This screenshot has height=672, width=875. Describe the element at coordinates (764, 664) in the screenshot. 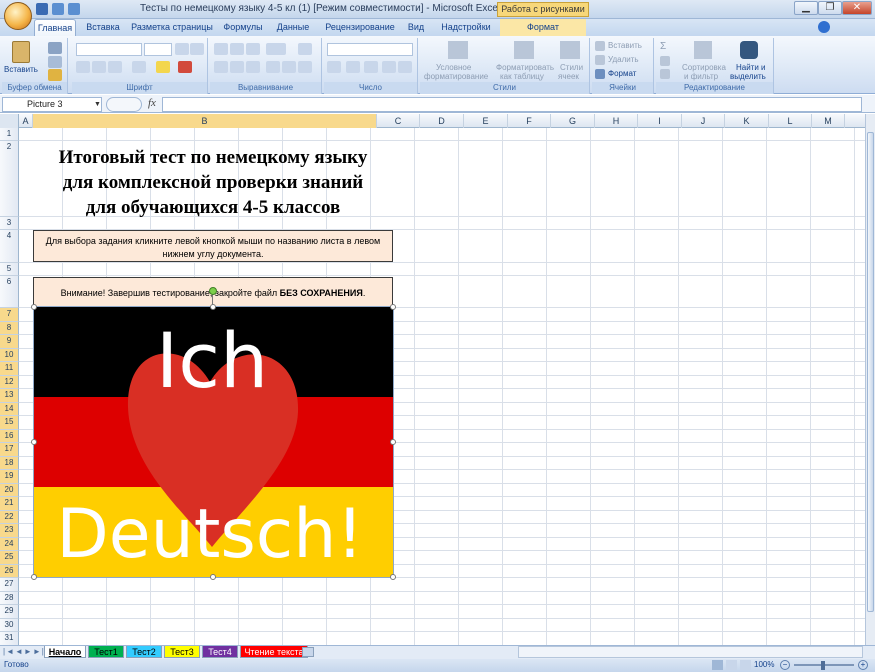

I see `zoom-level: 100%` at that location.